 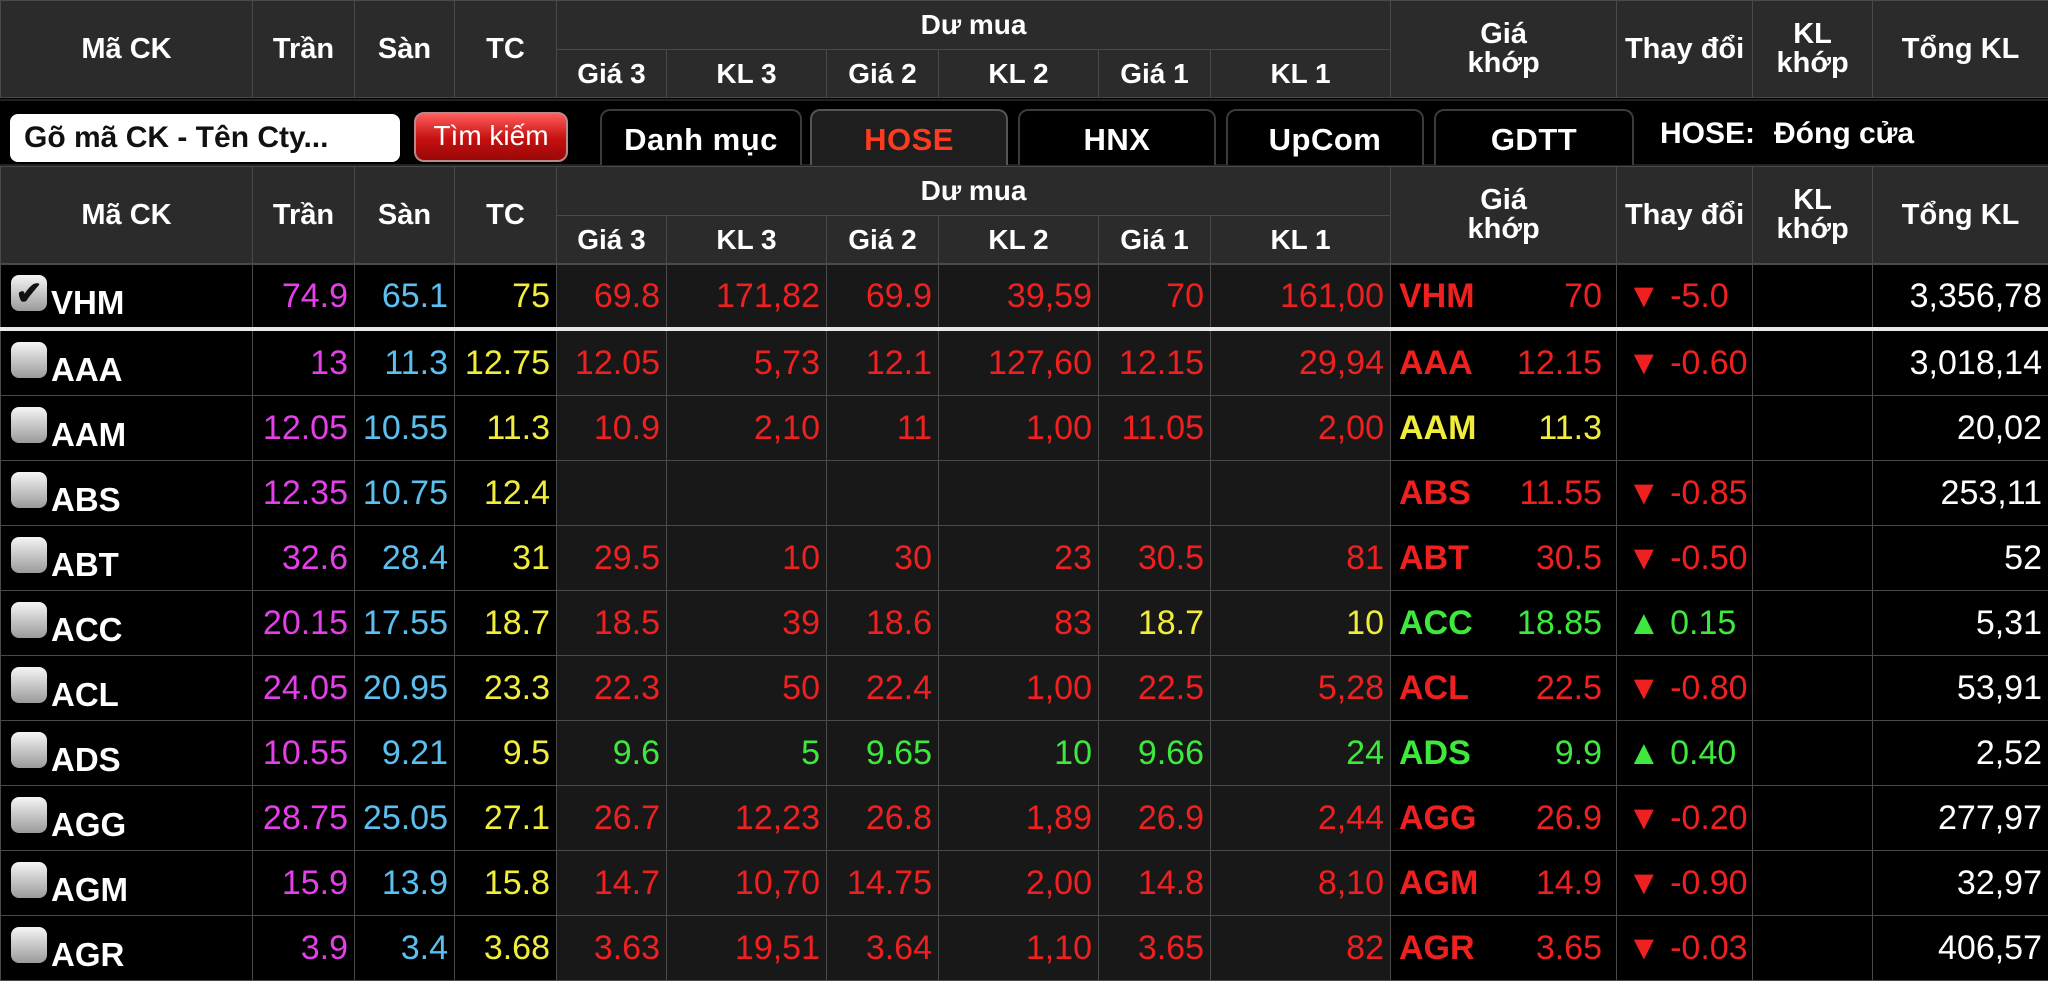 What do you see at coordinates (127, 688) in the screenshot?
I see `symbol-cell: ACL` at bounding box center [127, 688].